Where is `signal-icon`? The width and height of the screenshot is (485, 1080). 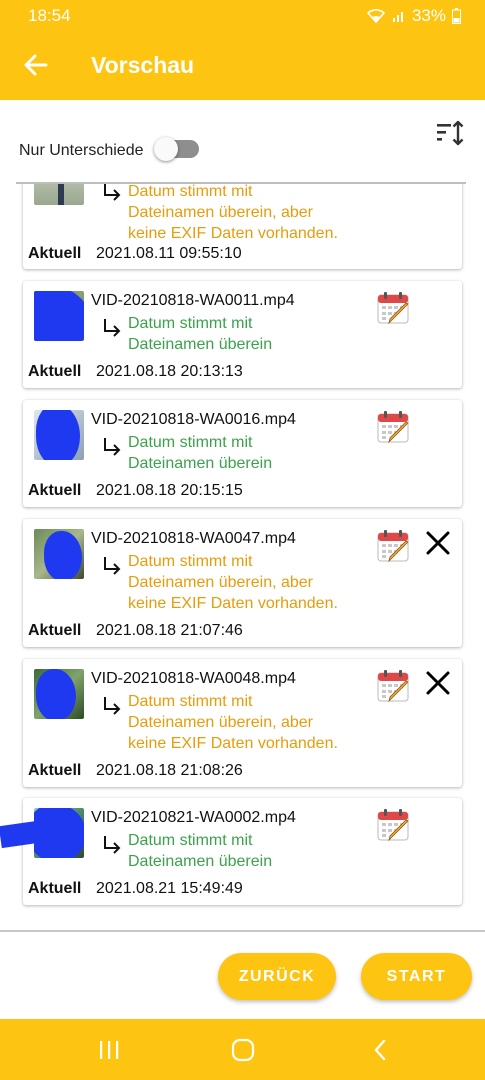
signal-icon is located at coordinates (397, 17).